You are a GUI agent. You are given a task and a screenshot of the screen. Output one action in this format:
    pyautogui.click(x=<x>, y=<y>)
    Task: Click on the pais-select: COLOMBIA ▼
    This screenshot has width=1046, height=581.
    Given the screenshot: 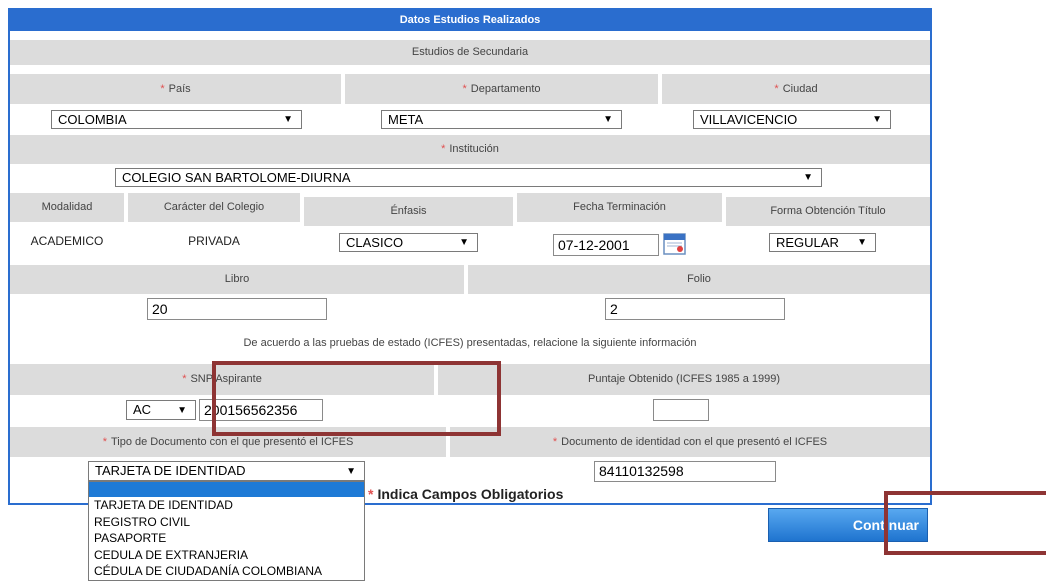 What is the action you would take?
    pyautogui.click(x=176, y=119)
    